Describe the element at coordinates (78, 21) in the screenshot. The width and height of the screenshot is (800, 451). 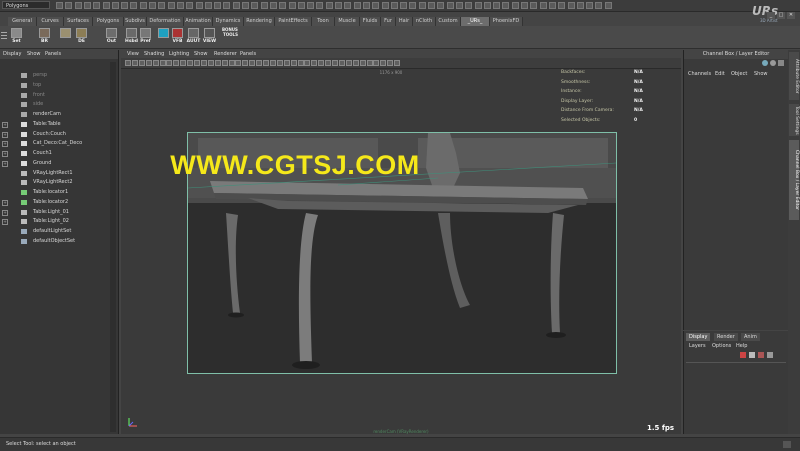
I see `shelf-tab-surfaces: Surfaces` at that location.